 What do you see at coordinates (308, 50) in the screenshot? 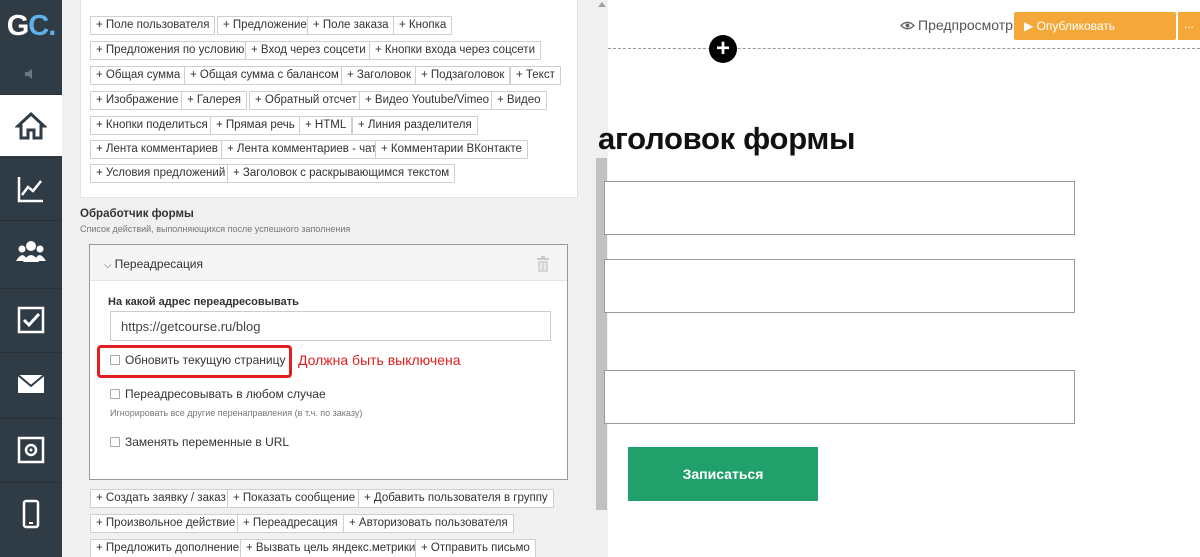
I see `block-chip: + Вход через соцсети` at bounding box center [308, 50].